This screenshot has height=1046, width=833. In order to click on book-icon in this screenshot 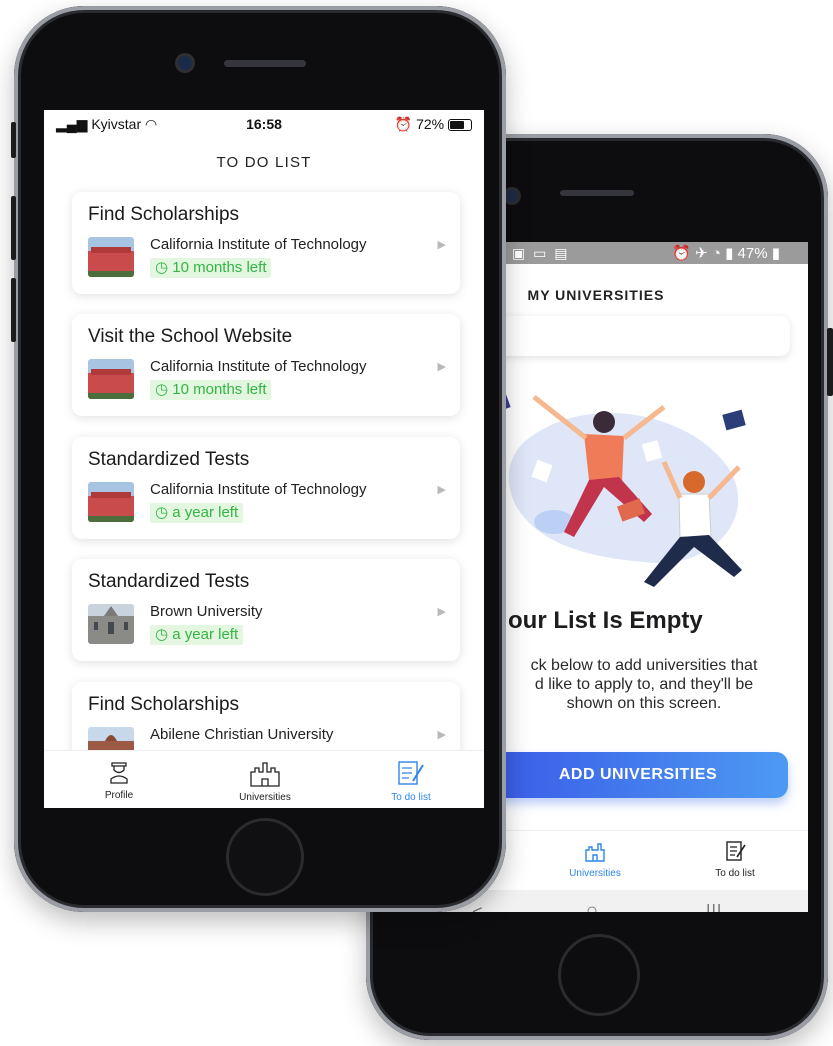, I will do `click(734, 420)`.